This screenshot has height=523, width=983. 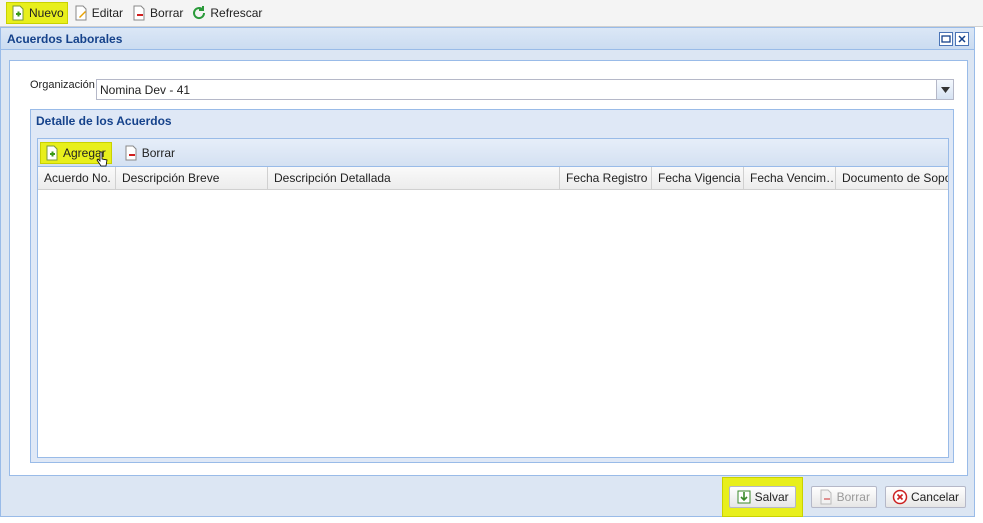 I want to click on window-footer: Salvar Borrar Cancelar, so click(x=487, y=497).